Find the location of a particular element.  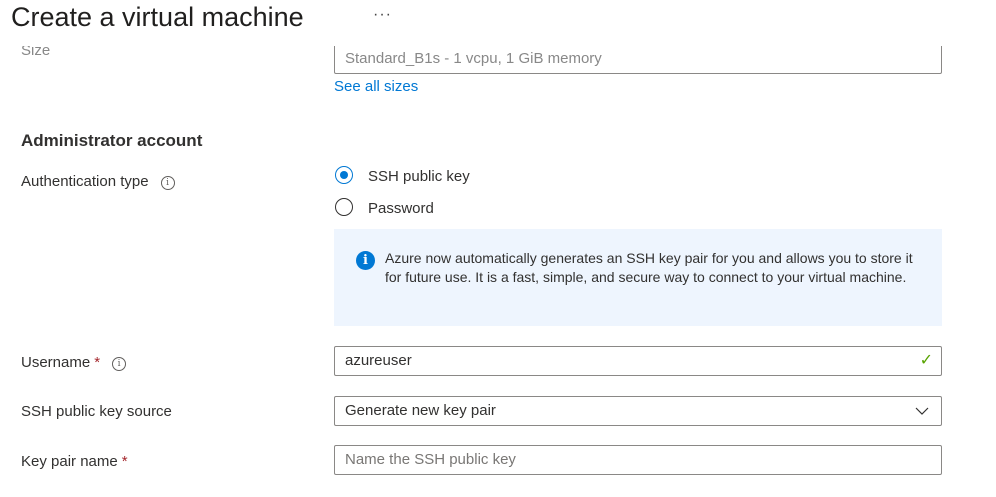

radio-password is located at coordinates (344, 207).